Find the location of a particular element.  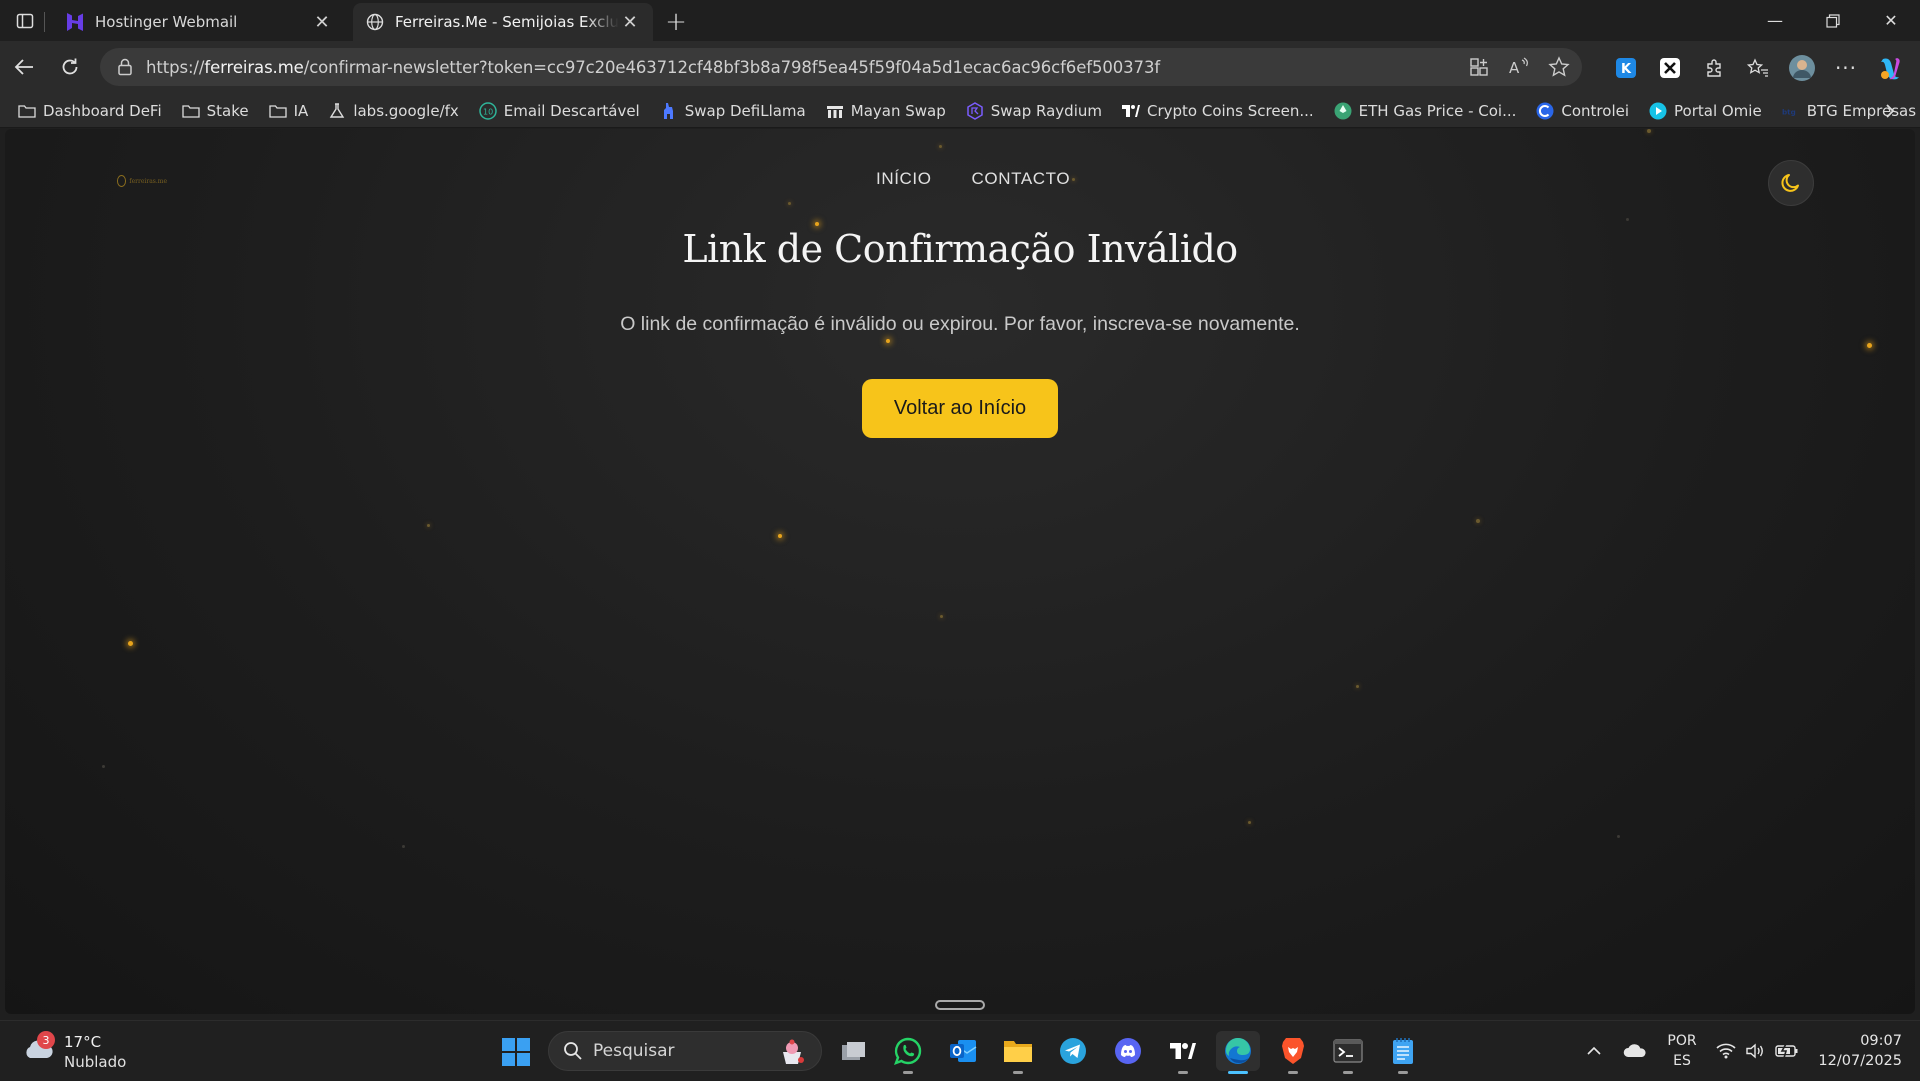

task-view-button is located at coordinates (854, 1051).